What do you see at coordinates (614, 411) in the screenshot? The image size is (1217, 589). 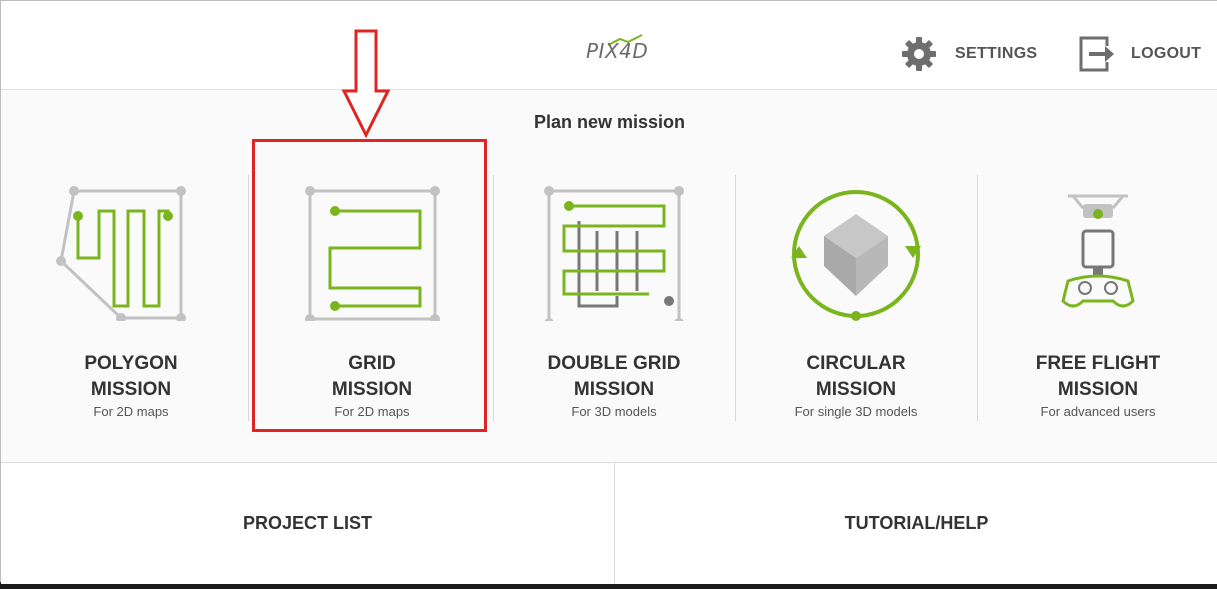 I see `mission-subtitle: For 3D models` at bounding box center [614, 411].